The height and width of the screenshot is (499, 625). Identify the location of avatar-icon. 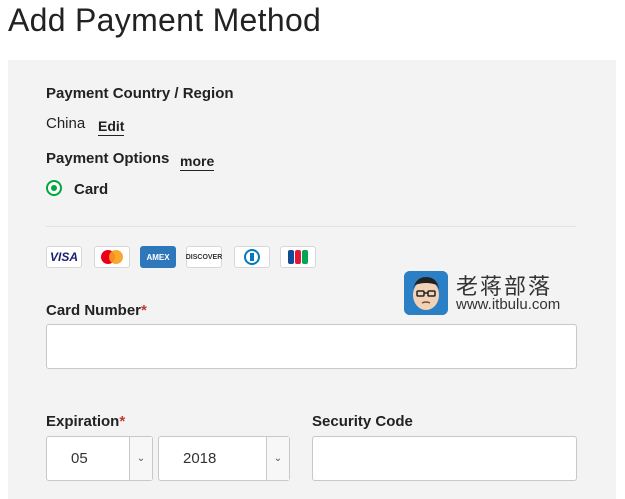
(426, 293).